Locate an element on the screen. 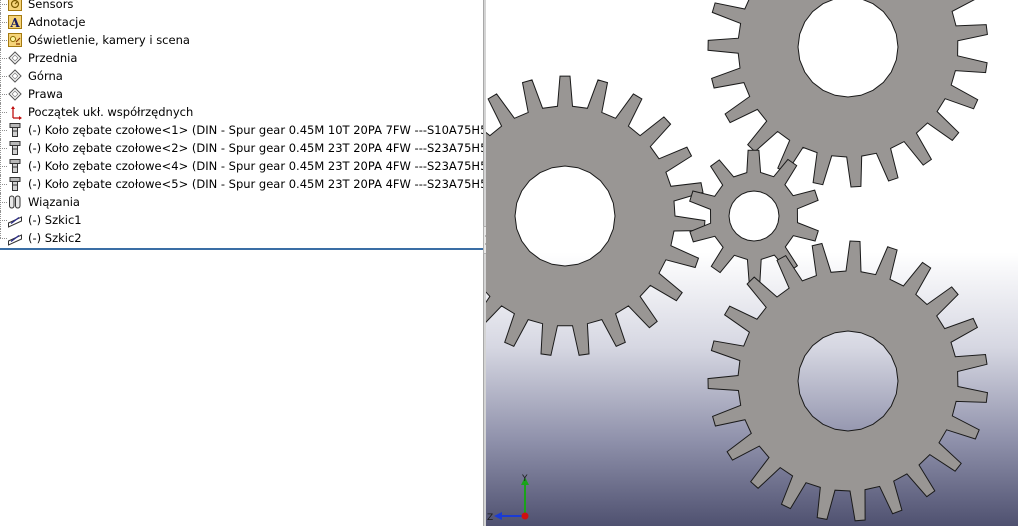 The width and height of the screenshot is (1018, 526). tree-item-plane-right: Prawa is located at coordinates (241, 94).